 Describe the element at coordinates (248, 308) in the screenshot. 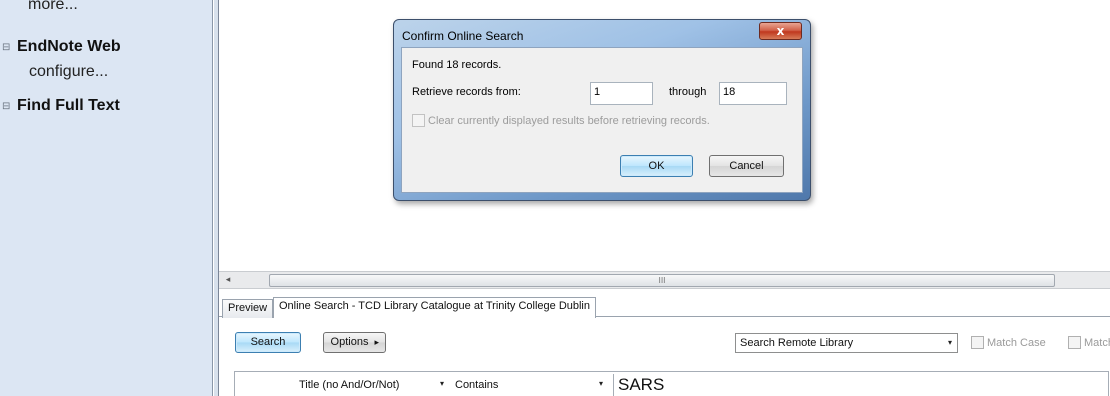

I see `tab-preview: Preview` at that location.